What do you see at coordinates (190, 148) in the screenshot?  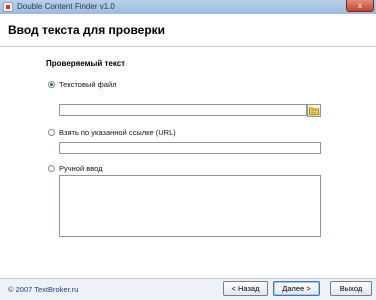 I see `url-input` at bounding box center [190, 148].